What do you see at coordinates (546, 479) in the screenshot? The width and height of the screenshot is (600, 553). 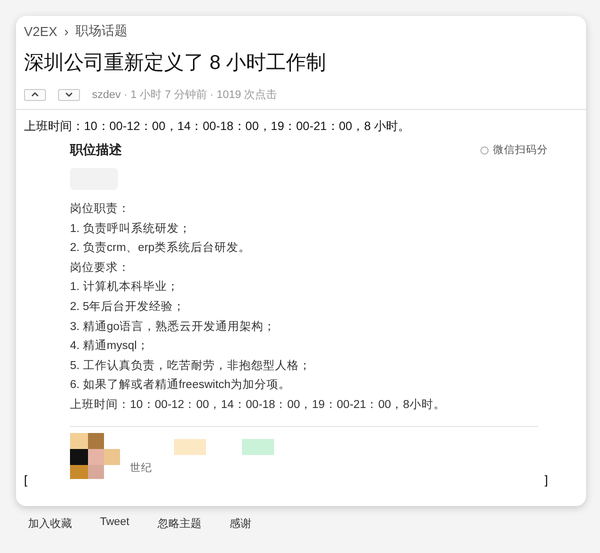 I see `bracket-text: ]` at bounding box center [546, 479].